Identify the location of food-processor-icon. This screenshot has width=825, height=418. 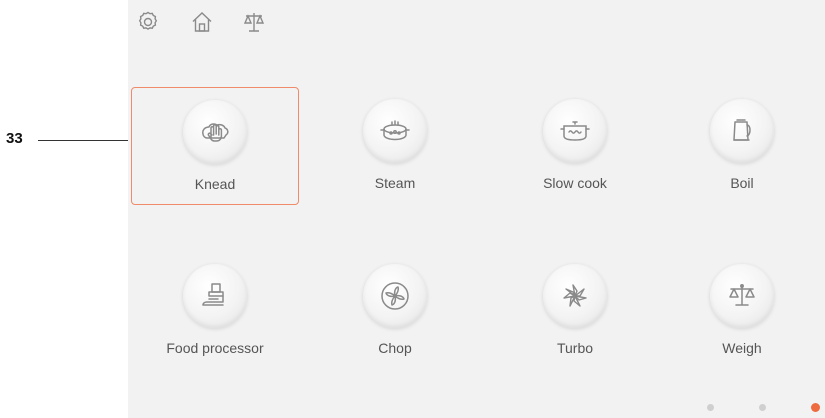
(213, 294).